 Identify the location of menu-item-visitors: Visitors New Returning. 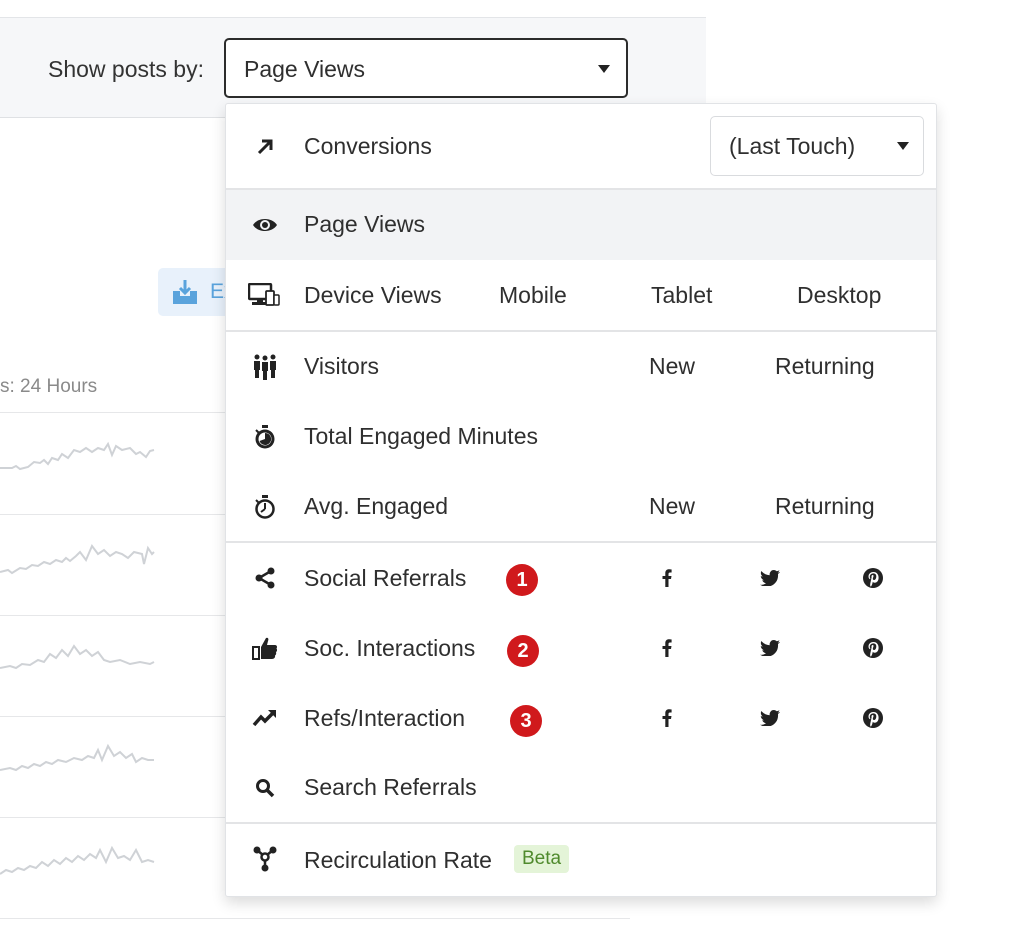
(581, 367).